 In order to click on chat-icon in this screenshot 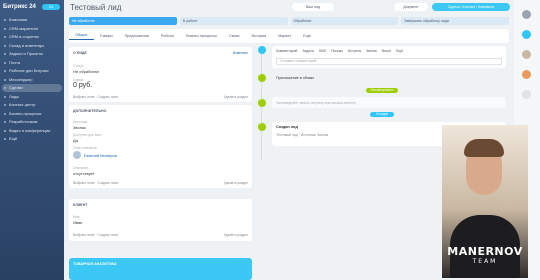, I will do `click(526, 34)`.